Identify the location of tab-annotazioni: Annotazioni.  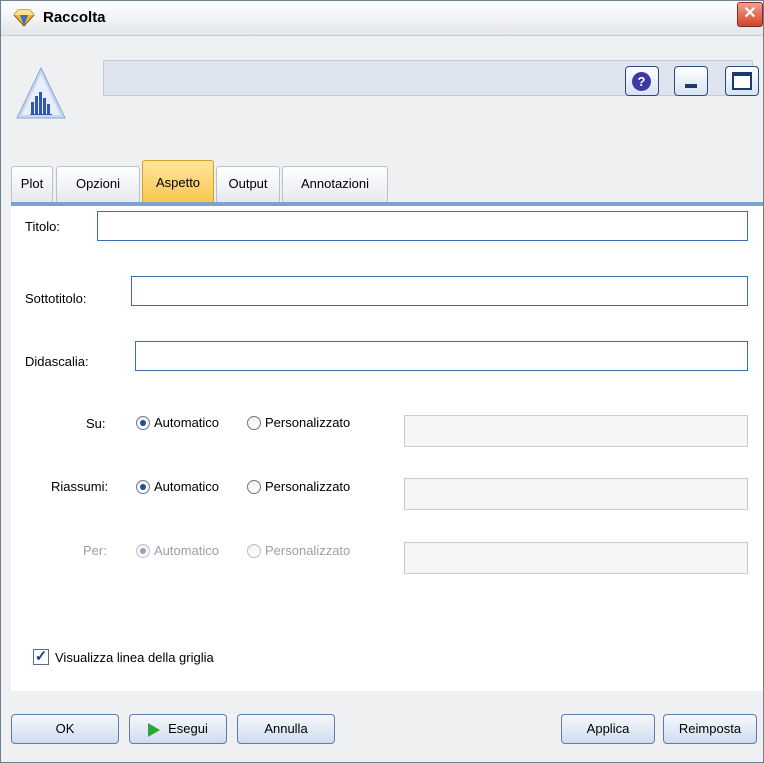
(335, 184).